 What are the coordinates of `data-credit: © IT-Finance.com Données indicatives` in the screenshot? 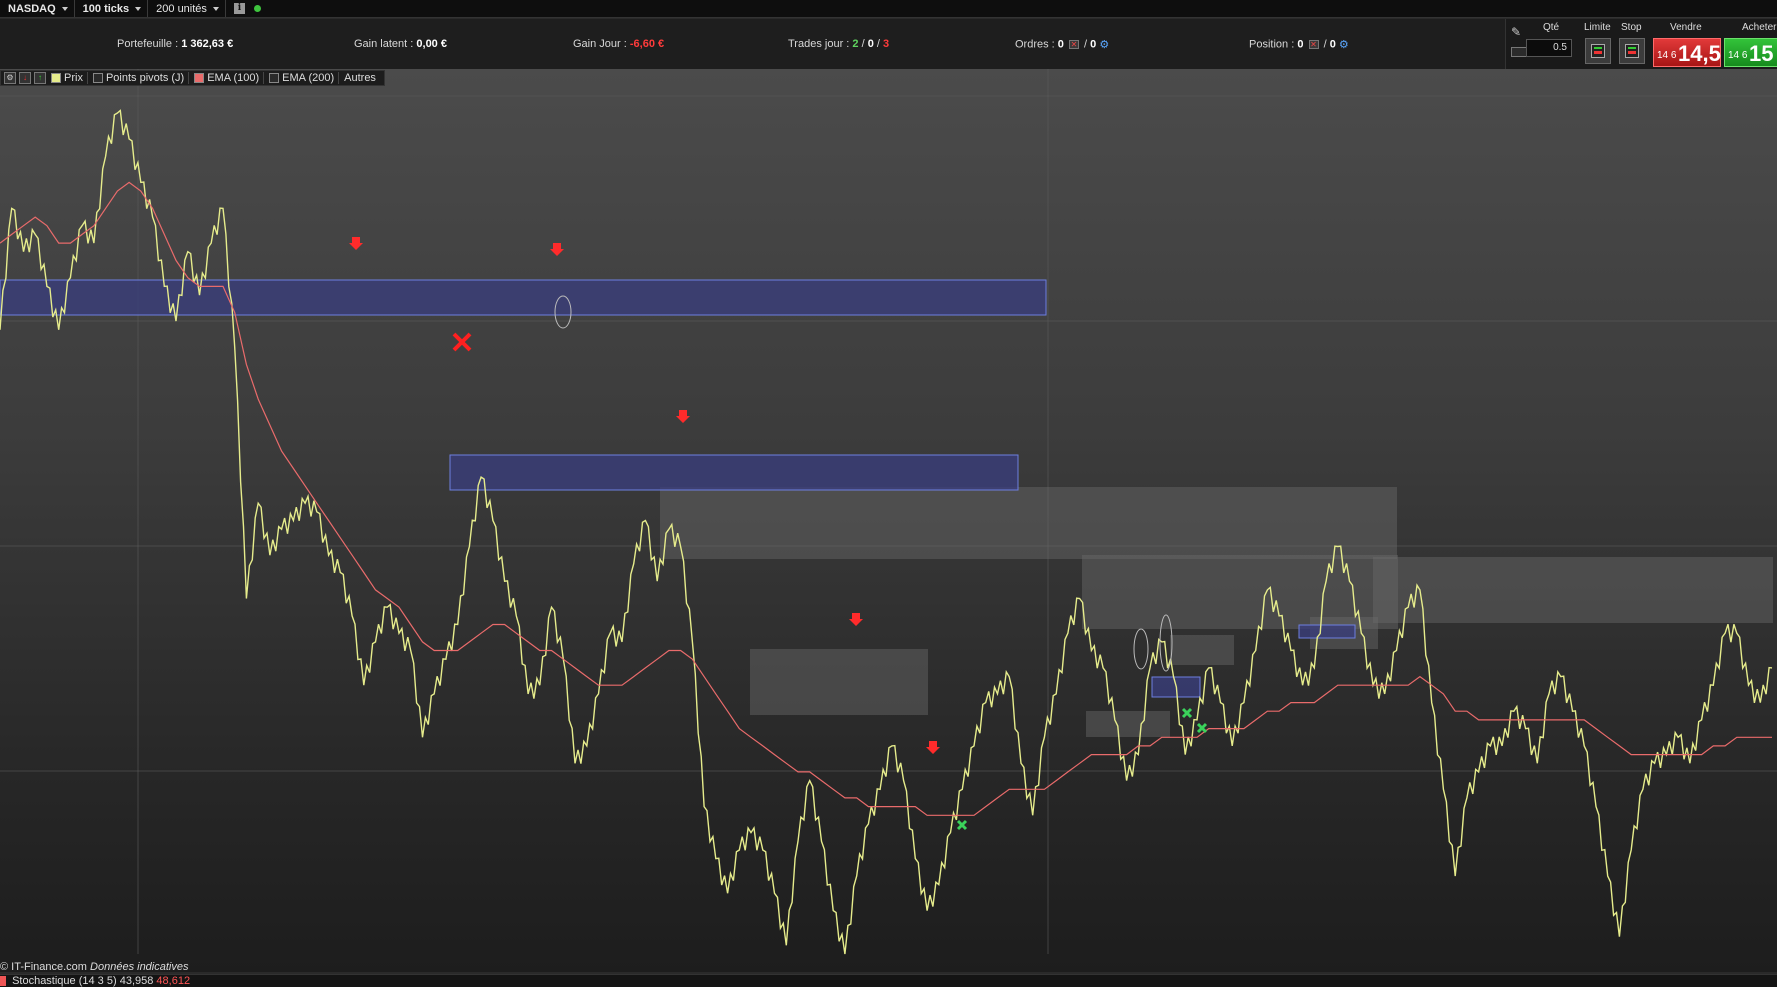 It's located at (94, 967).